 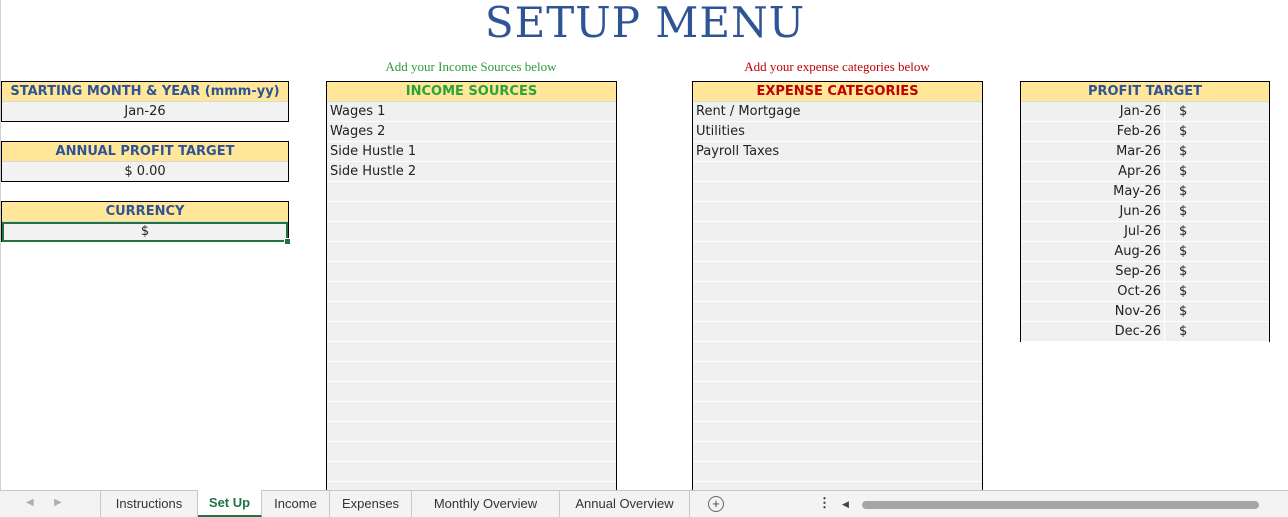 What do you see at coordinates (837, 112) in the screenshot?
I see `expense-category-cell: Rent / Mortgage` at bounding box center [837, 112].